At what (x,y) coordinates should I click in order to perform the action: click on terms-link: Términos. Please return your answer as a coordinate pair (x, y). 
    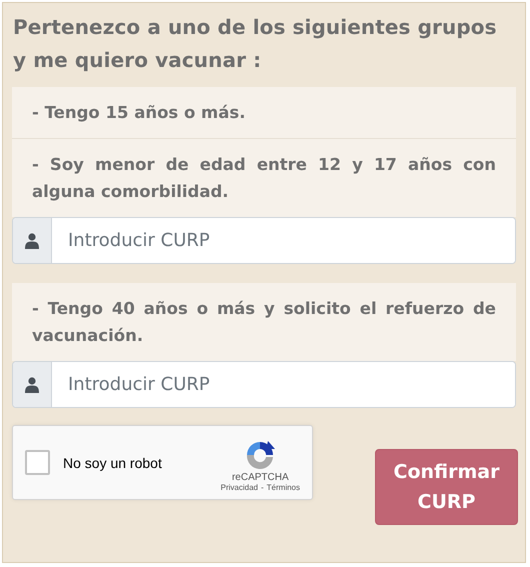
    Looking at the image, I should click on (283, 487).